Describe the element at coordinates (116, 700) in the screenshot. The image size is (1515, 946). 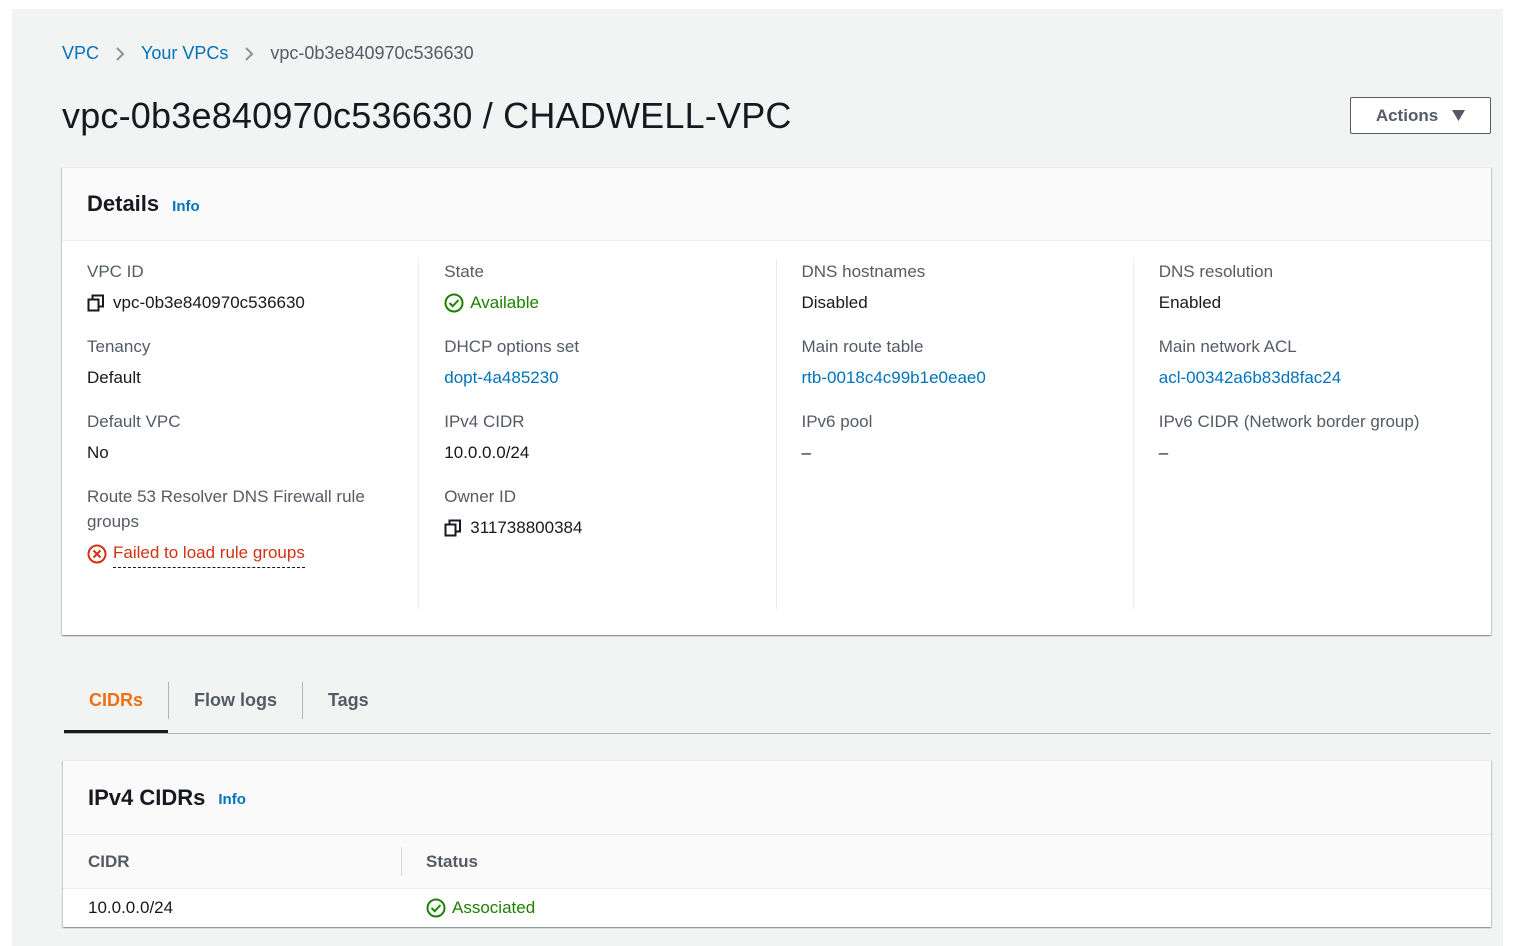
I see `tab-cidrs: CIDRs` at that location.